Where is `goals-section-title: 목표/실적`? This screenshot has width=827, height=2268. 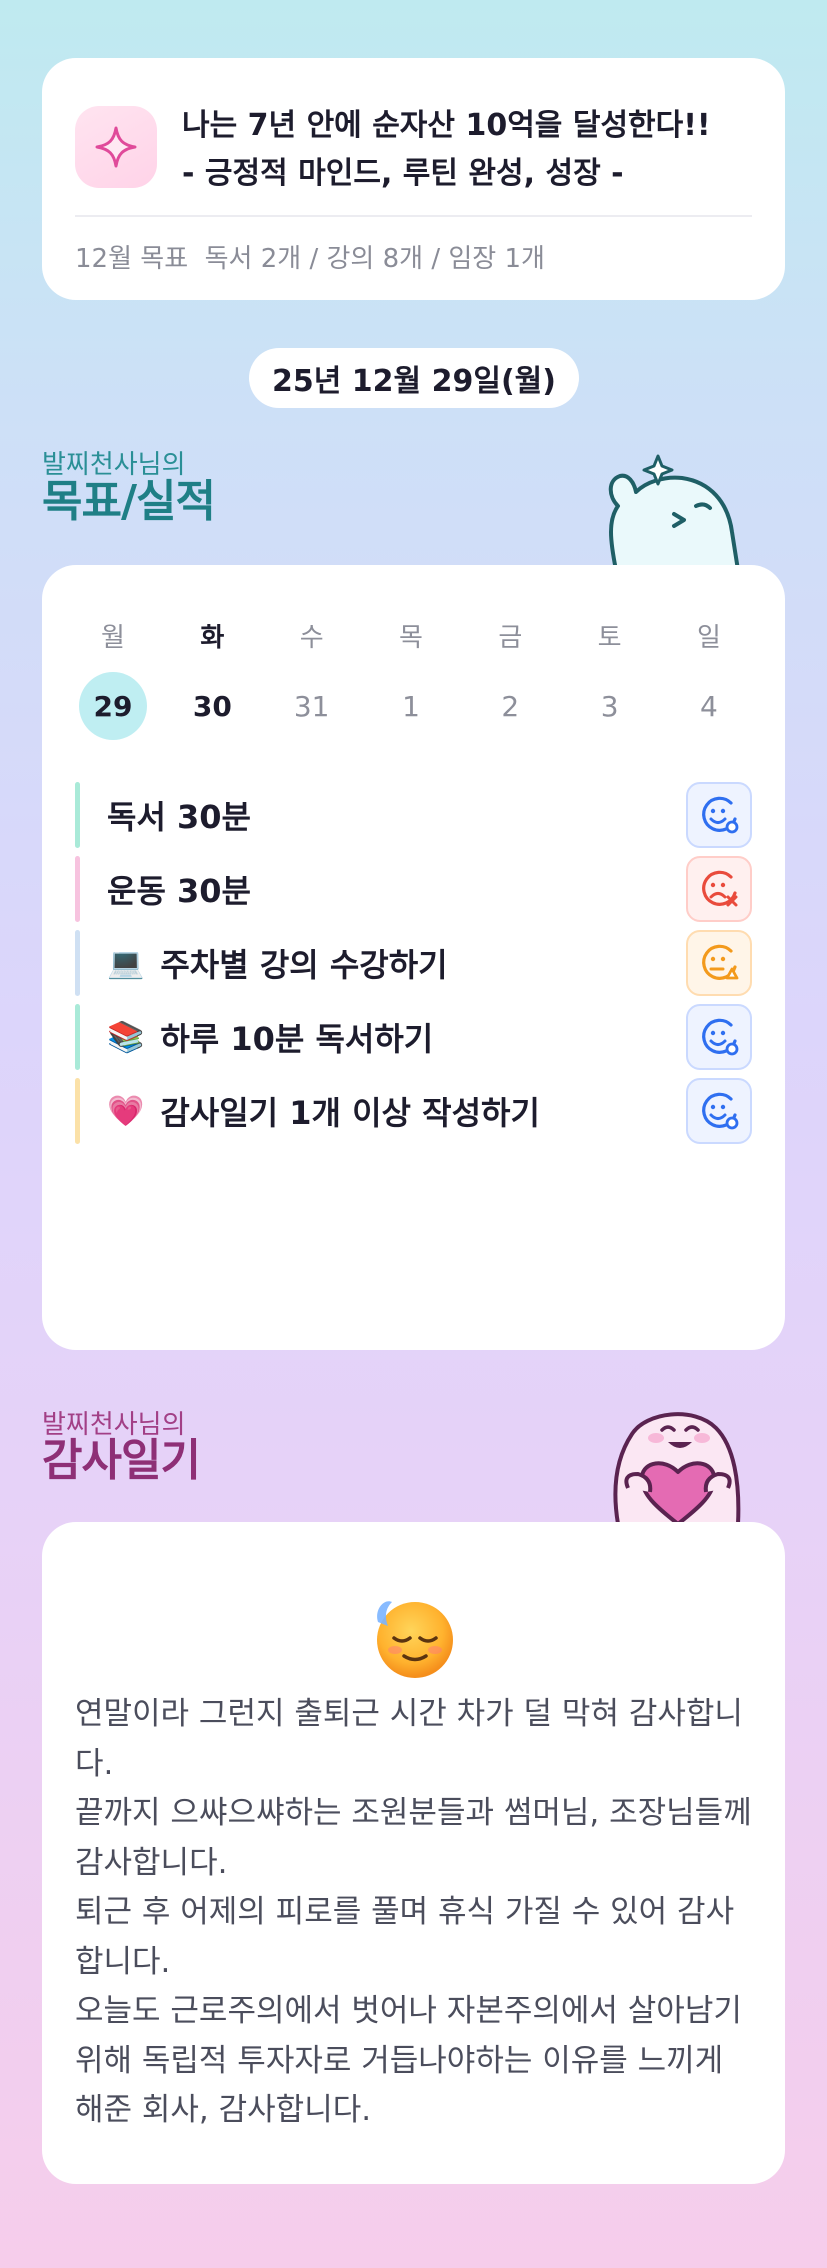
goals-section-title: 목표/실적 is located at coordinates (129, 501).